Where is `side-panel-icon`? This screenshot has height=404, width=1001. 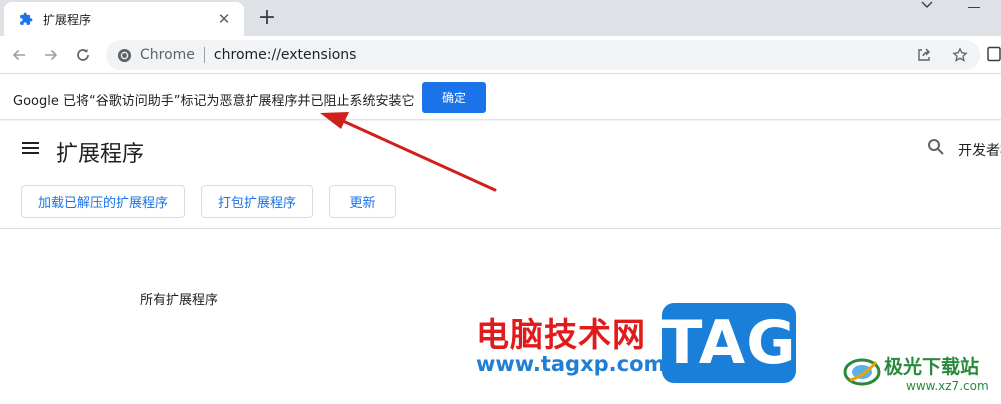
side-panel-icon is located at coordinates (994, 54).